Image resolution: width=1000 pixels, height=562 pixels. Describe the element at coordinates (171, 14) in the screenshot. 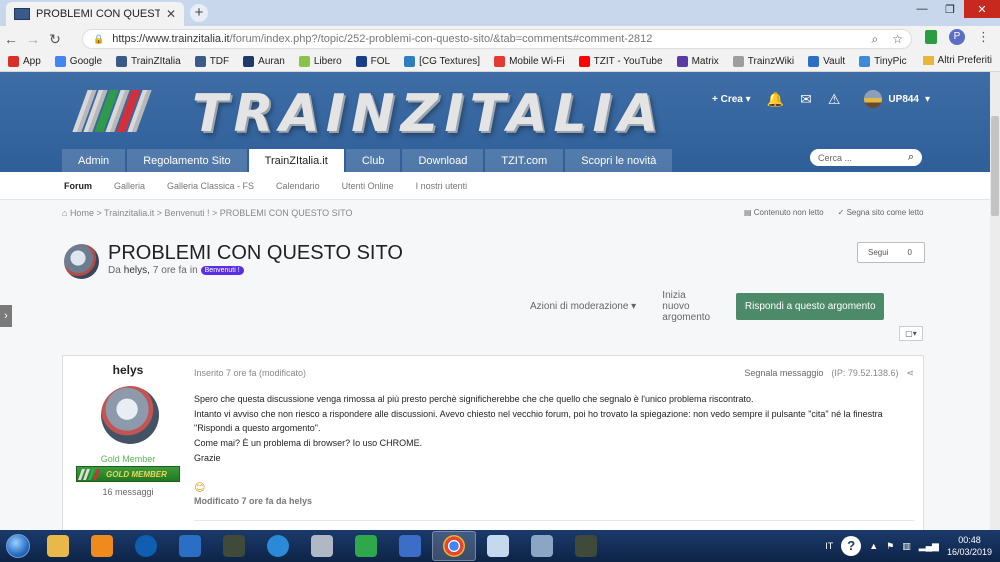

I see `tab-close-icon: ✕` at that location.